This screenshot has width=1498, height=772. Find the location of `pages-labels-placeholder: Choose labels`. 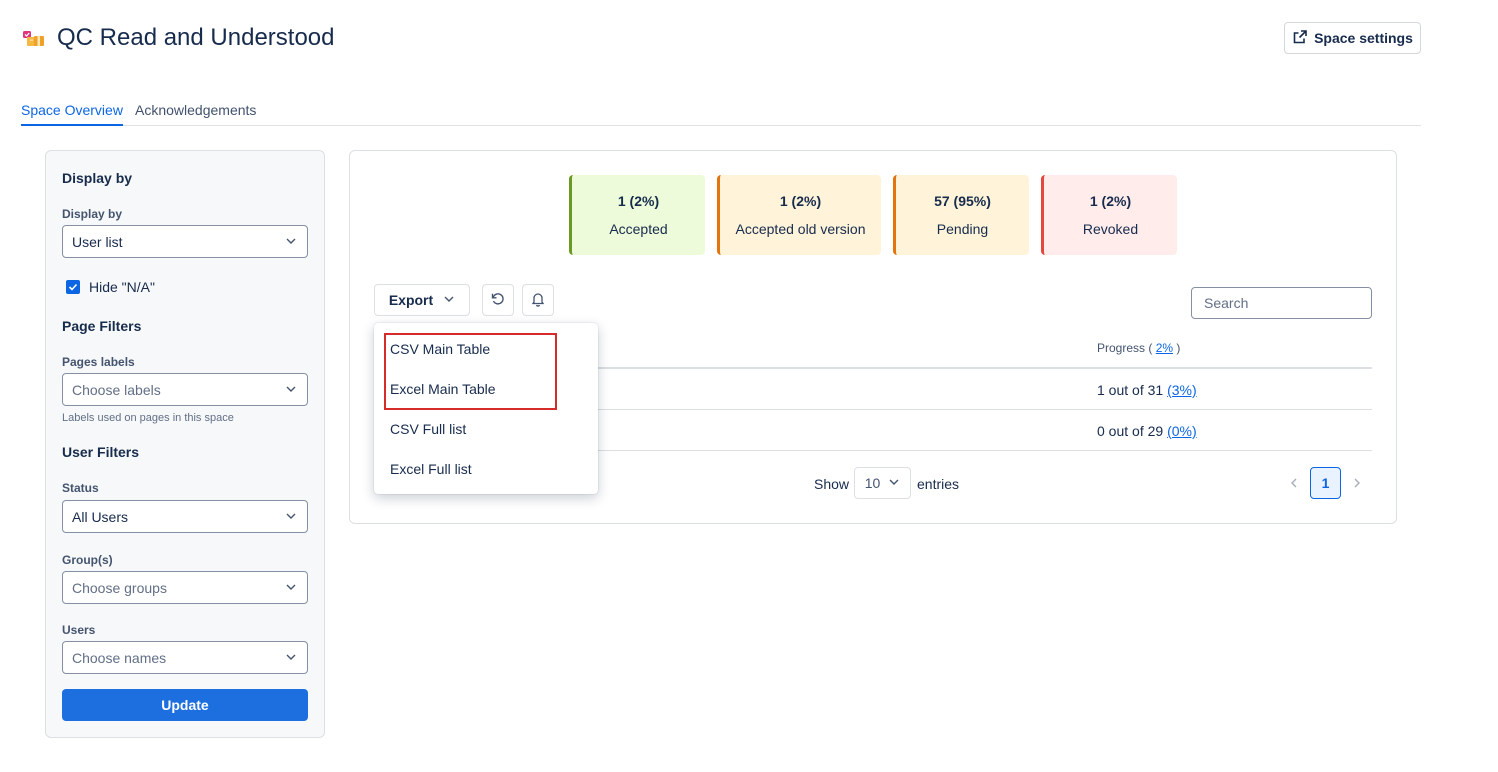

pages-labels-placeholder: Choose labels is located at coordinates (116, 389).